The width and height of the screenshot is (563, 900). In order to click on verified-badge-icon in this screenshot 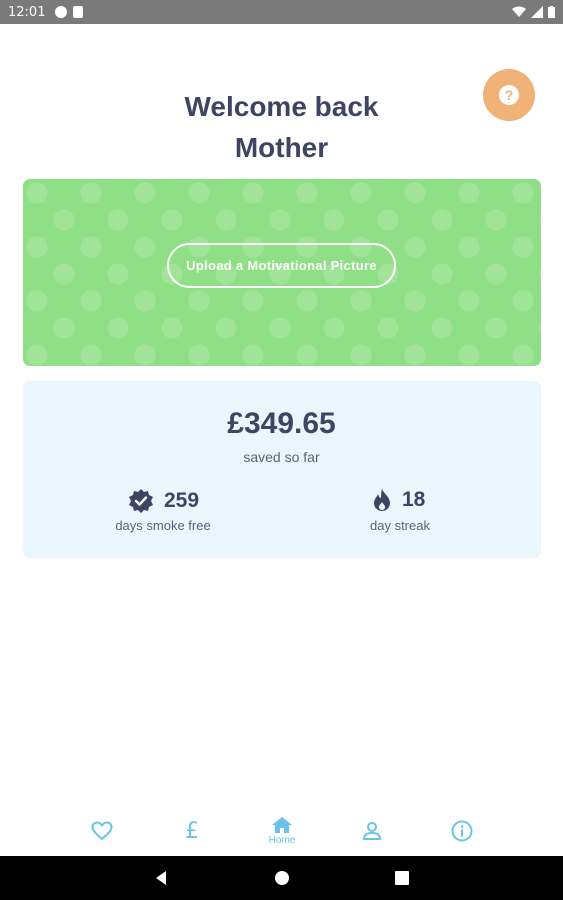, I will do `click(141, 501)`.